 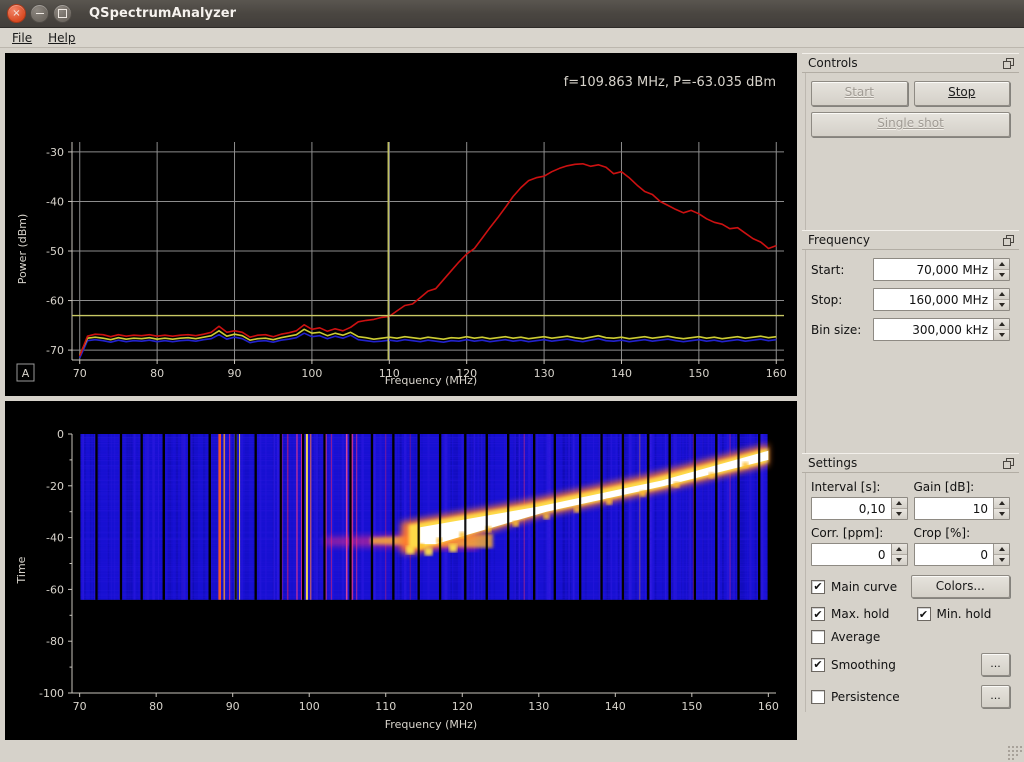 I want to click on svg-text: -80, so click(x=55, y=641).